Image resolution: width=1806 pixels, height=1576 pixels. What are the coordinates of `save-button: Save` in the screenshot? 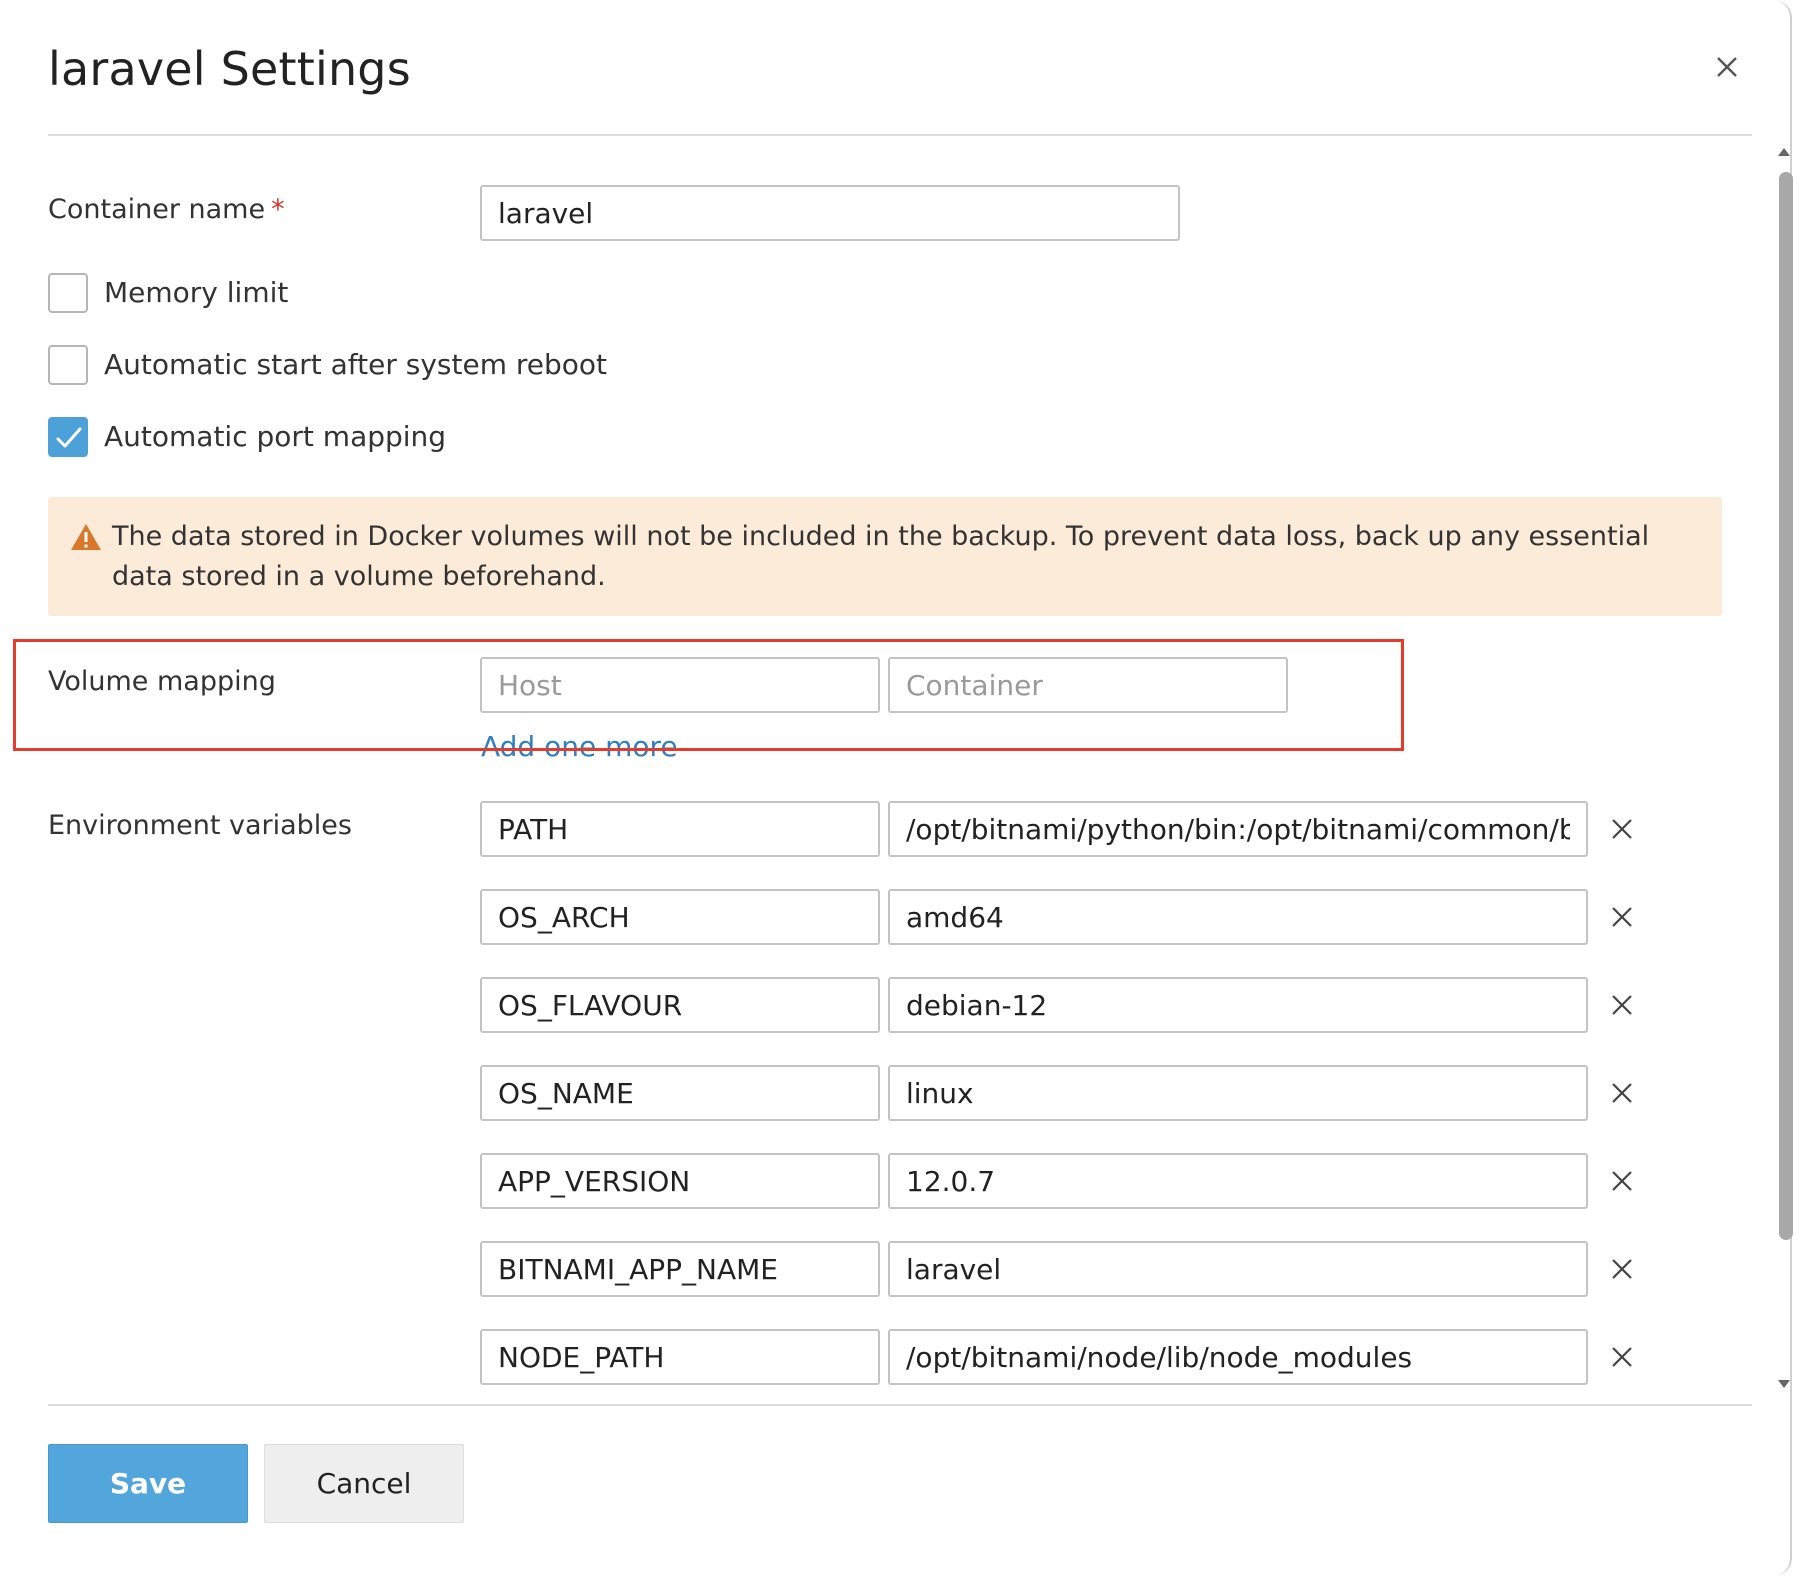 It's located at (148, 1483).